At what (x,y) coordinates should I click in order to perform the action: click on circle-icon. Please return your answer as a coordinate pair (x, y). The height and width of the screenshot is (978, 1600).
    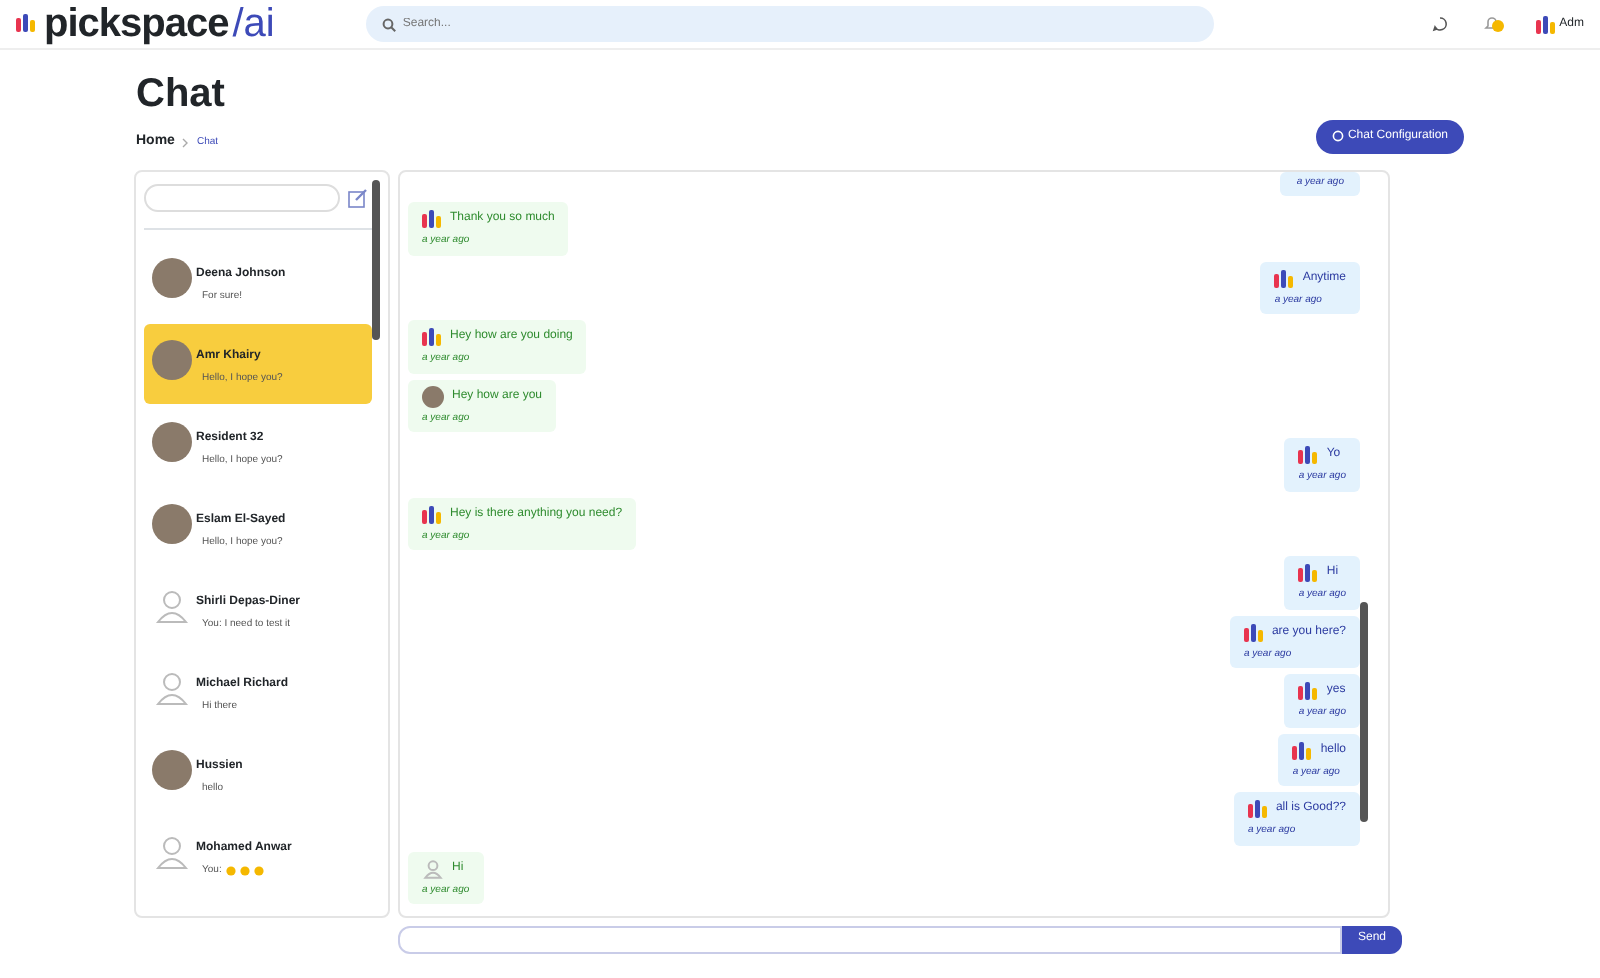
    Looking at the image, I should click on (1337, 136).